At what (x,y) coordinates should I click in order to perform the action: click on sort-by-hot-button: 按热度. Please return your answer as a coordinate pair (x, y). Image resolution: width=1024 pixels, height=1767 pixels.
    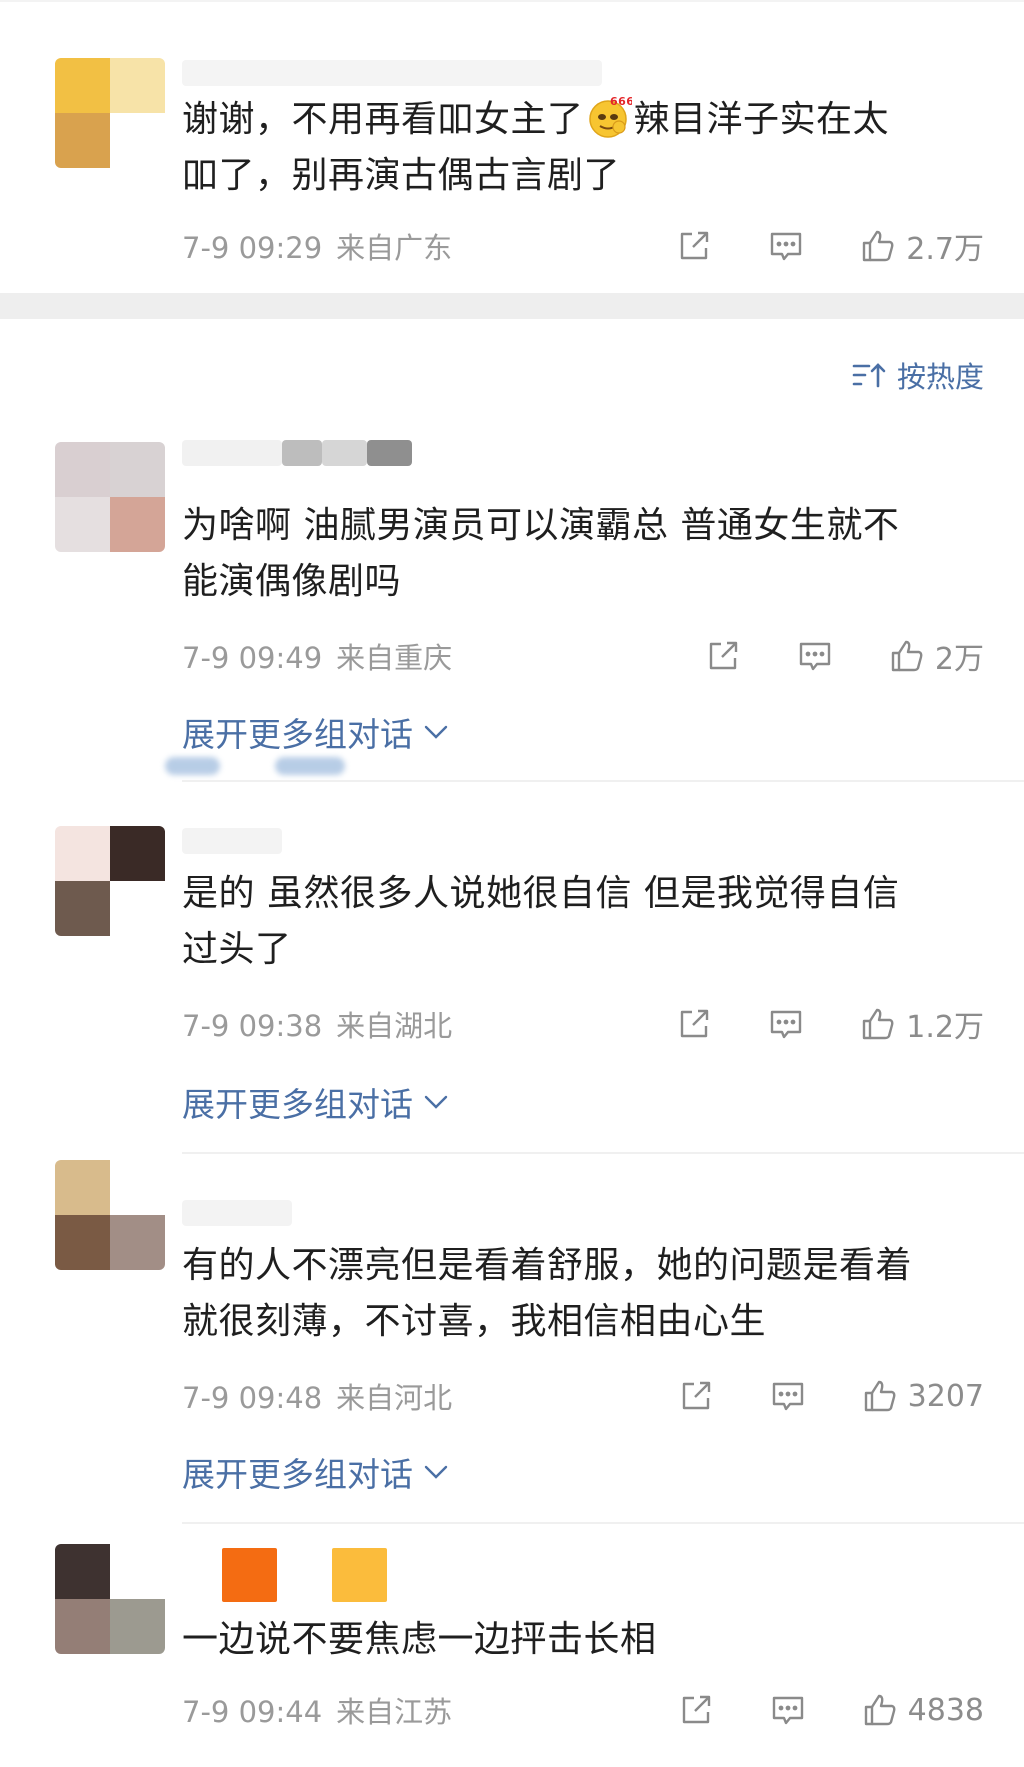
    Looking at the image, I should click on (917, 375).